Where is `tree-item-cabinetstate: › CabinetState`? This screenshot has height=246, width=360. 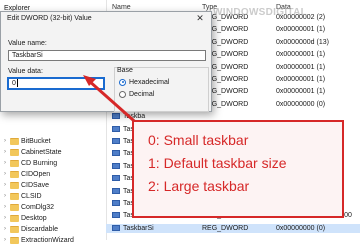
tree-item-cabinetstate: › CabinetState is located at coordinates (32, 152).